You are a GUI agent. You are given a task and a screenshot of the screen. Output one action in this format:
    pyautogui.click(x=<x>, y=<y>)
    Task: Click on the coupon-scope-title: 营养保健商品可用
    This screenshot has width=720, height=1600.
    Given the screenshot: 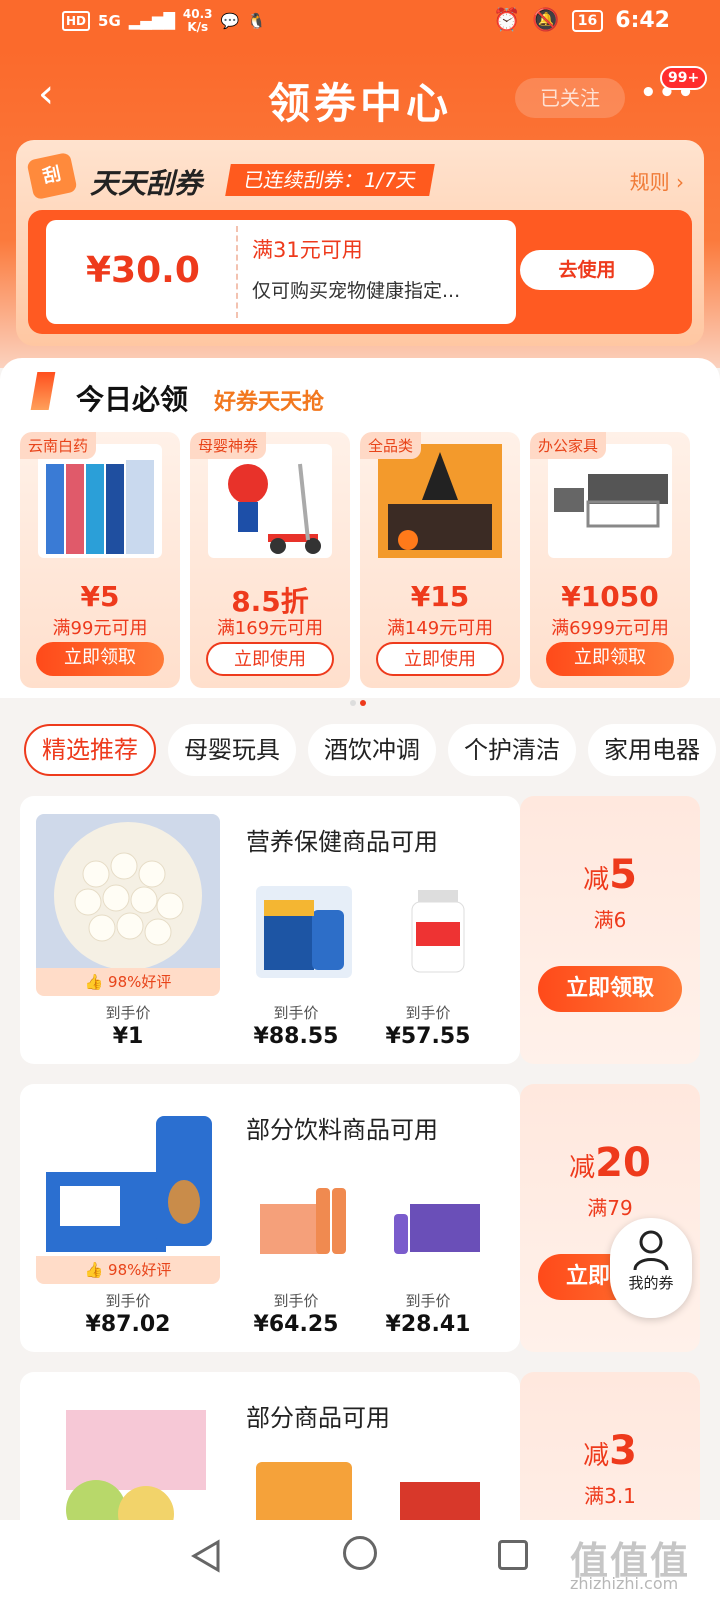 What is the action you would take?
    pyautogui.click(x=342, y=842)
    